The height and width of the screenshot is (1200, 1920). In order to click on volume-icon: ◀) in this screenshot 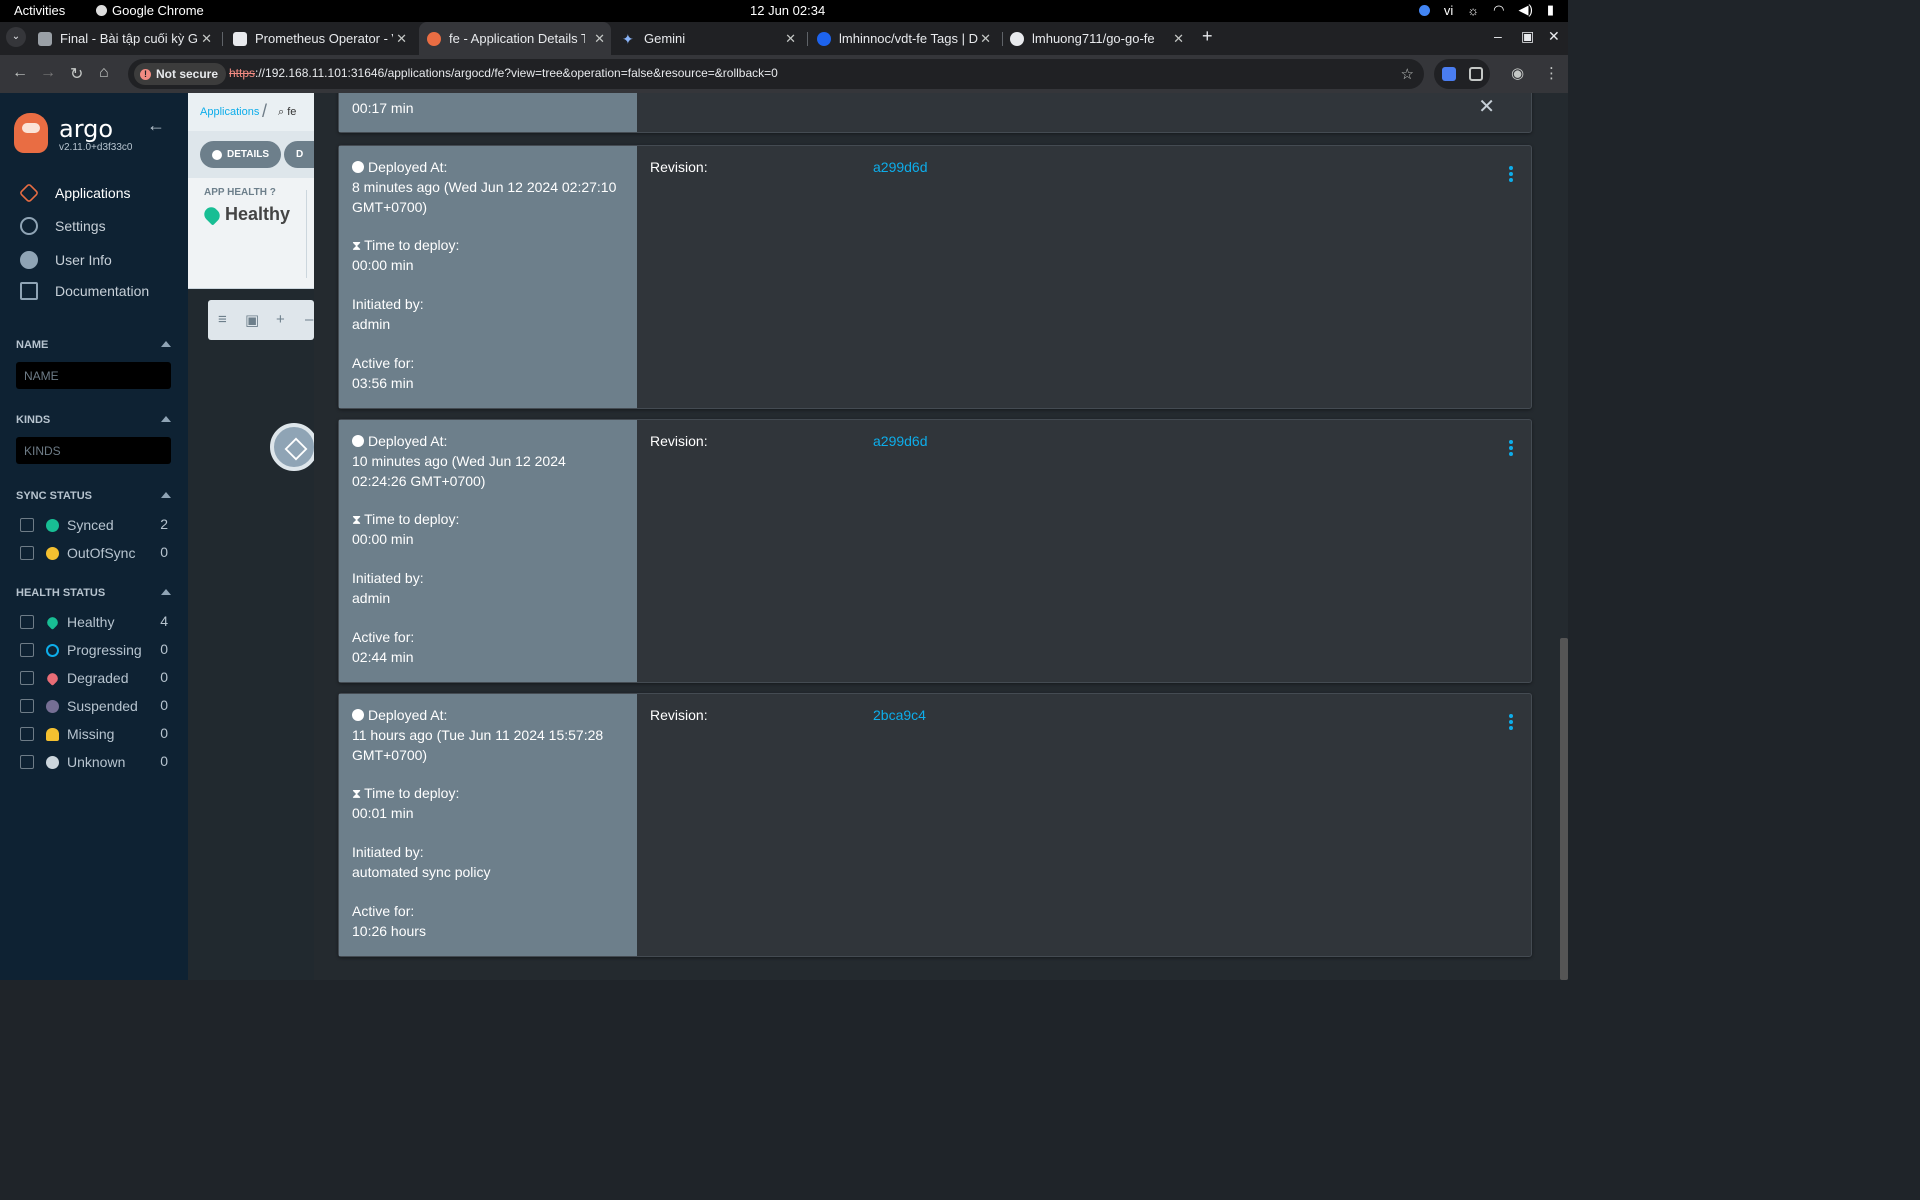, I will do `click(1526, 10)`.